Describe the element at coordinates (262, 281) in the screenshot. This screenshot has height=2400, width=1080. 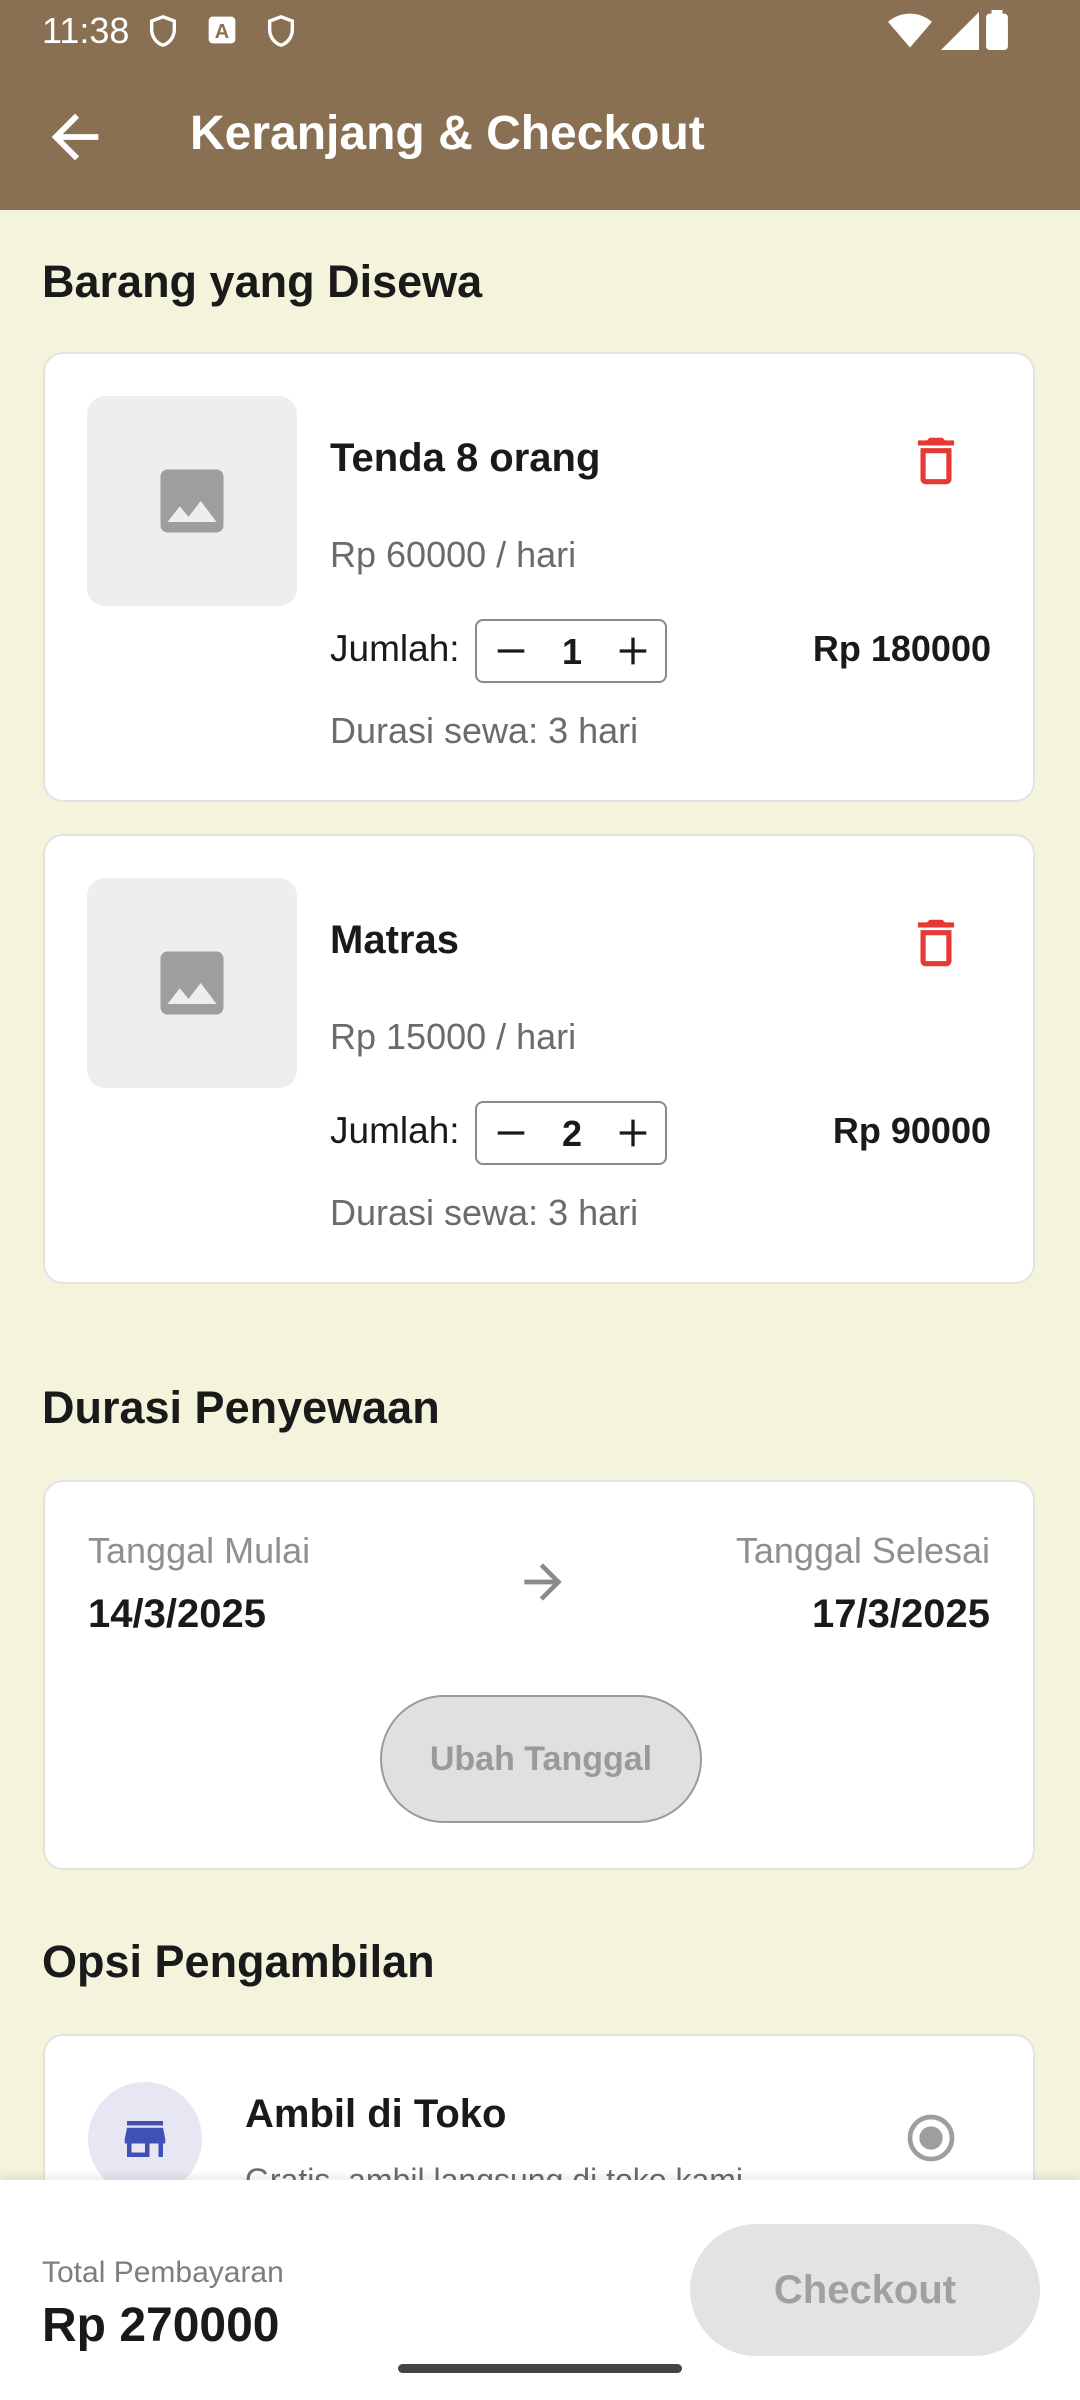
I see `items-section-title: Barang yang Disewa` at that location.